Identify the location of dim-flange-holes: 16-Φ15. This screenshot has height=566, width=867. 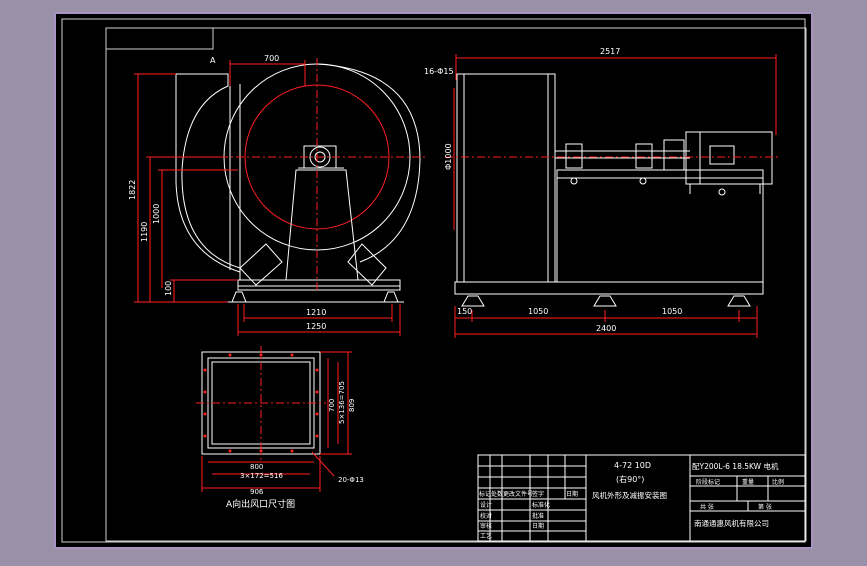
(439, 71).